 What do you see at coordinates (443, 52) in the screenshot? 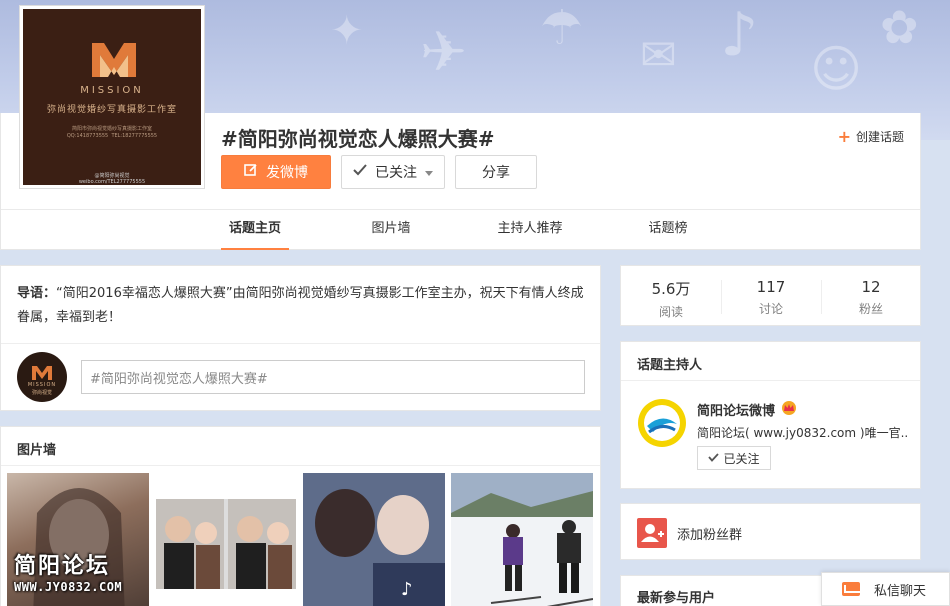
I see `banner-decoration: ✈` at bounding box center [443, 52].